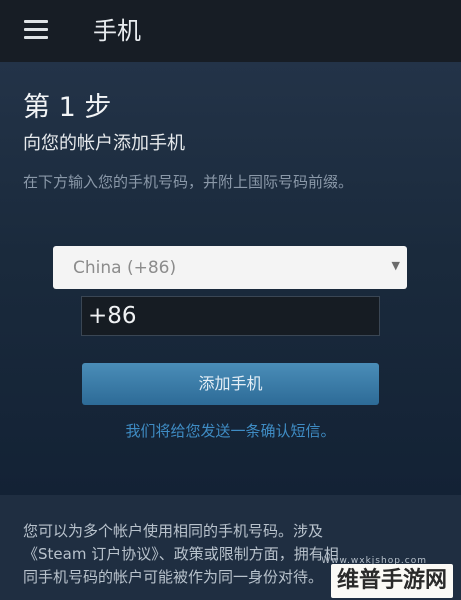 The image size is (461, 600). What do you see at coordinates (230, 316) in the screenshot?
I see `phone-number-input` at bounding box center [230, 316].